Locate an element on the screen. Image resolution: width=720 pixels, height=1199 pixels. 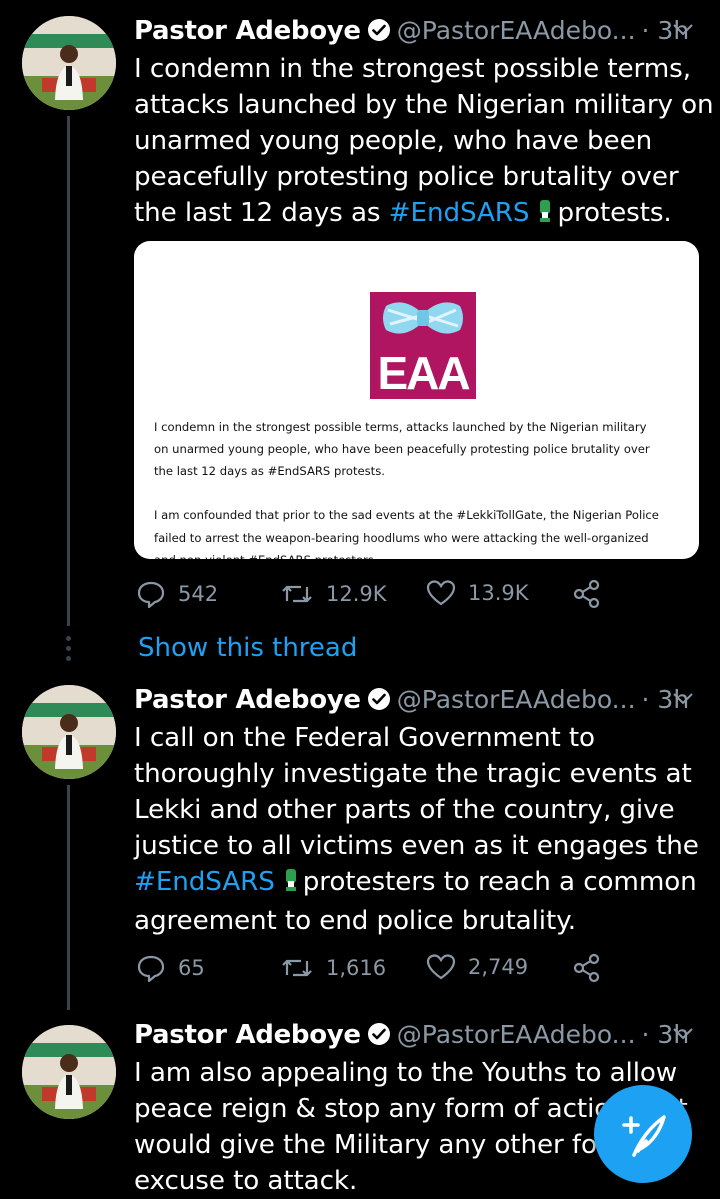
compose-tweet-icon is located at coordinates (644, 1136).